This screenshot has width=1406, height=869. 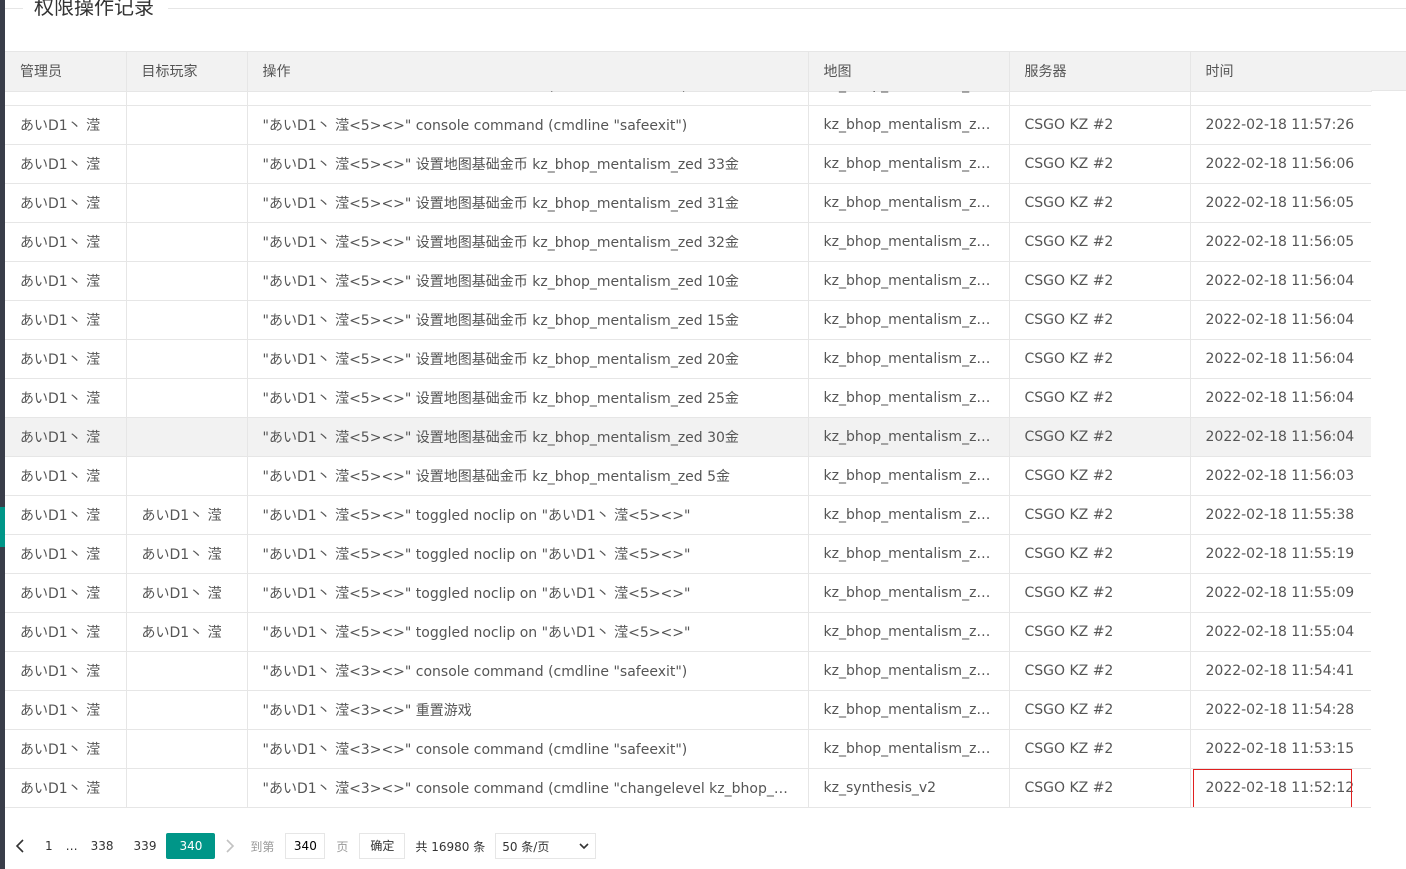 What do you see at coordinates (1280, 593) in the screenshot?
I see `cell-time: 2022-02-18 11:55:09` at bounding box center [1280, 593].